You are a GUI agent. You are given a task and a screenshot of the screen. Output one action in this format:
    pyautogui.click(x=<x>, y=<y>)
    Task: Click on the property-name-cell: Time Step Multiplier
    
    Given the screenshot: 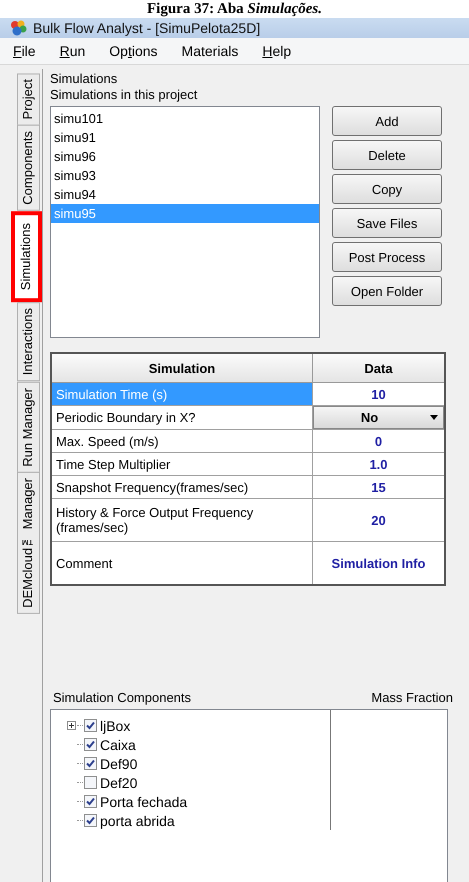 What is the action you would take?
    pyautogui.click(x=181, y=464)
    